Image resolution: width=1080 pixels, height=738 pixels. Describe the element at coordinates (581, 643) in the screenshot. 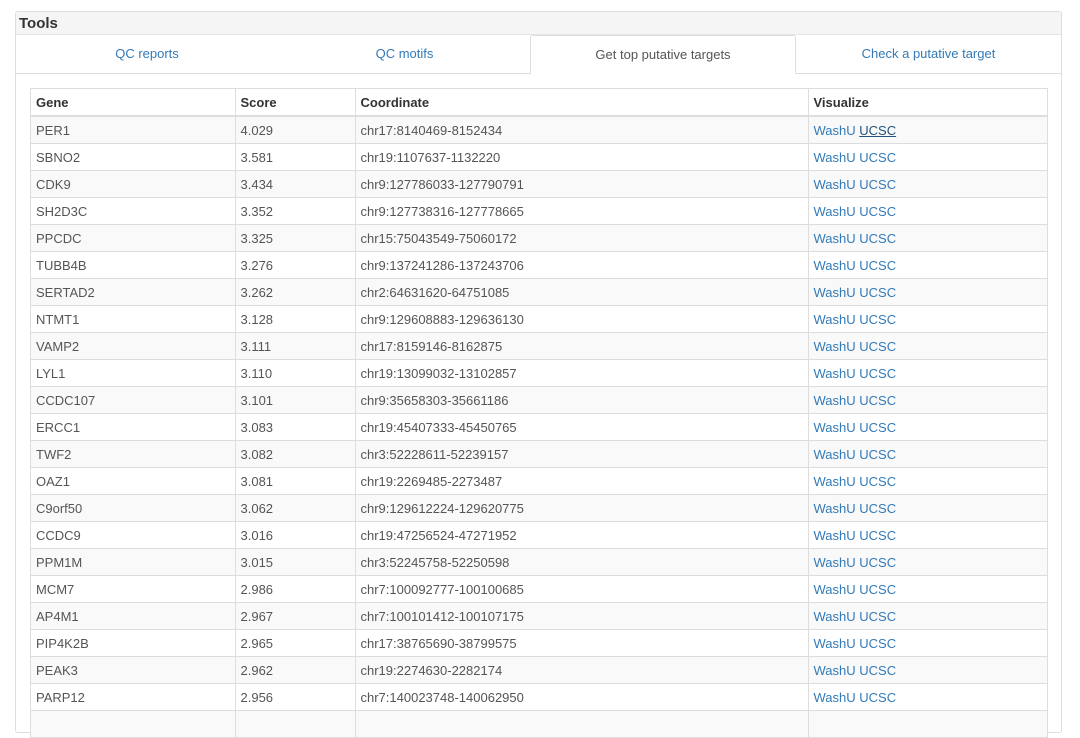

I see `coordinate-cell: chr17:38765690-38799575` at that location.